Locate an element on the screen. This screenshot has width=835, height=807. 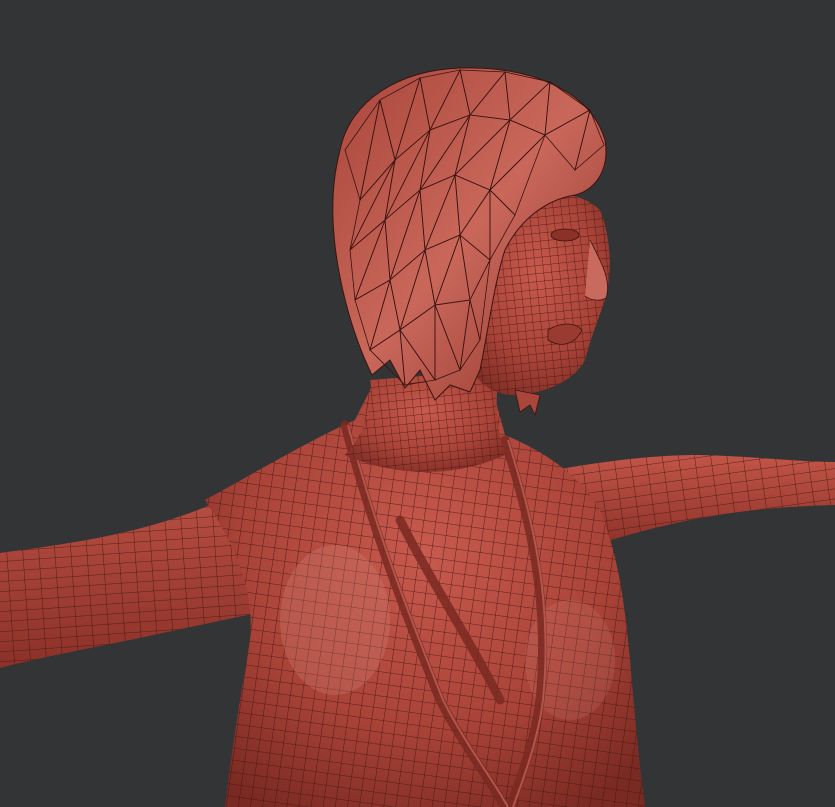
neck is located at coordinates (425, 421).